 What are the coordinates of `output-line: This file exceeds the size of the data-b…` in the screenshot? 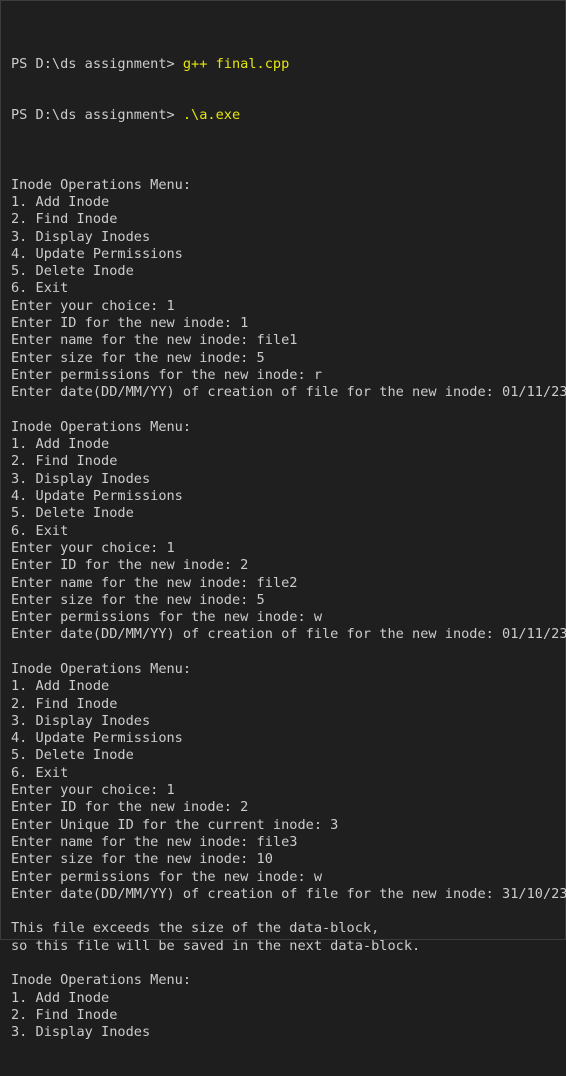 It's located at (195, 928).